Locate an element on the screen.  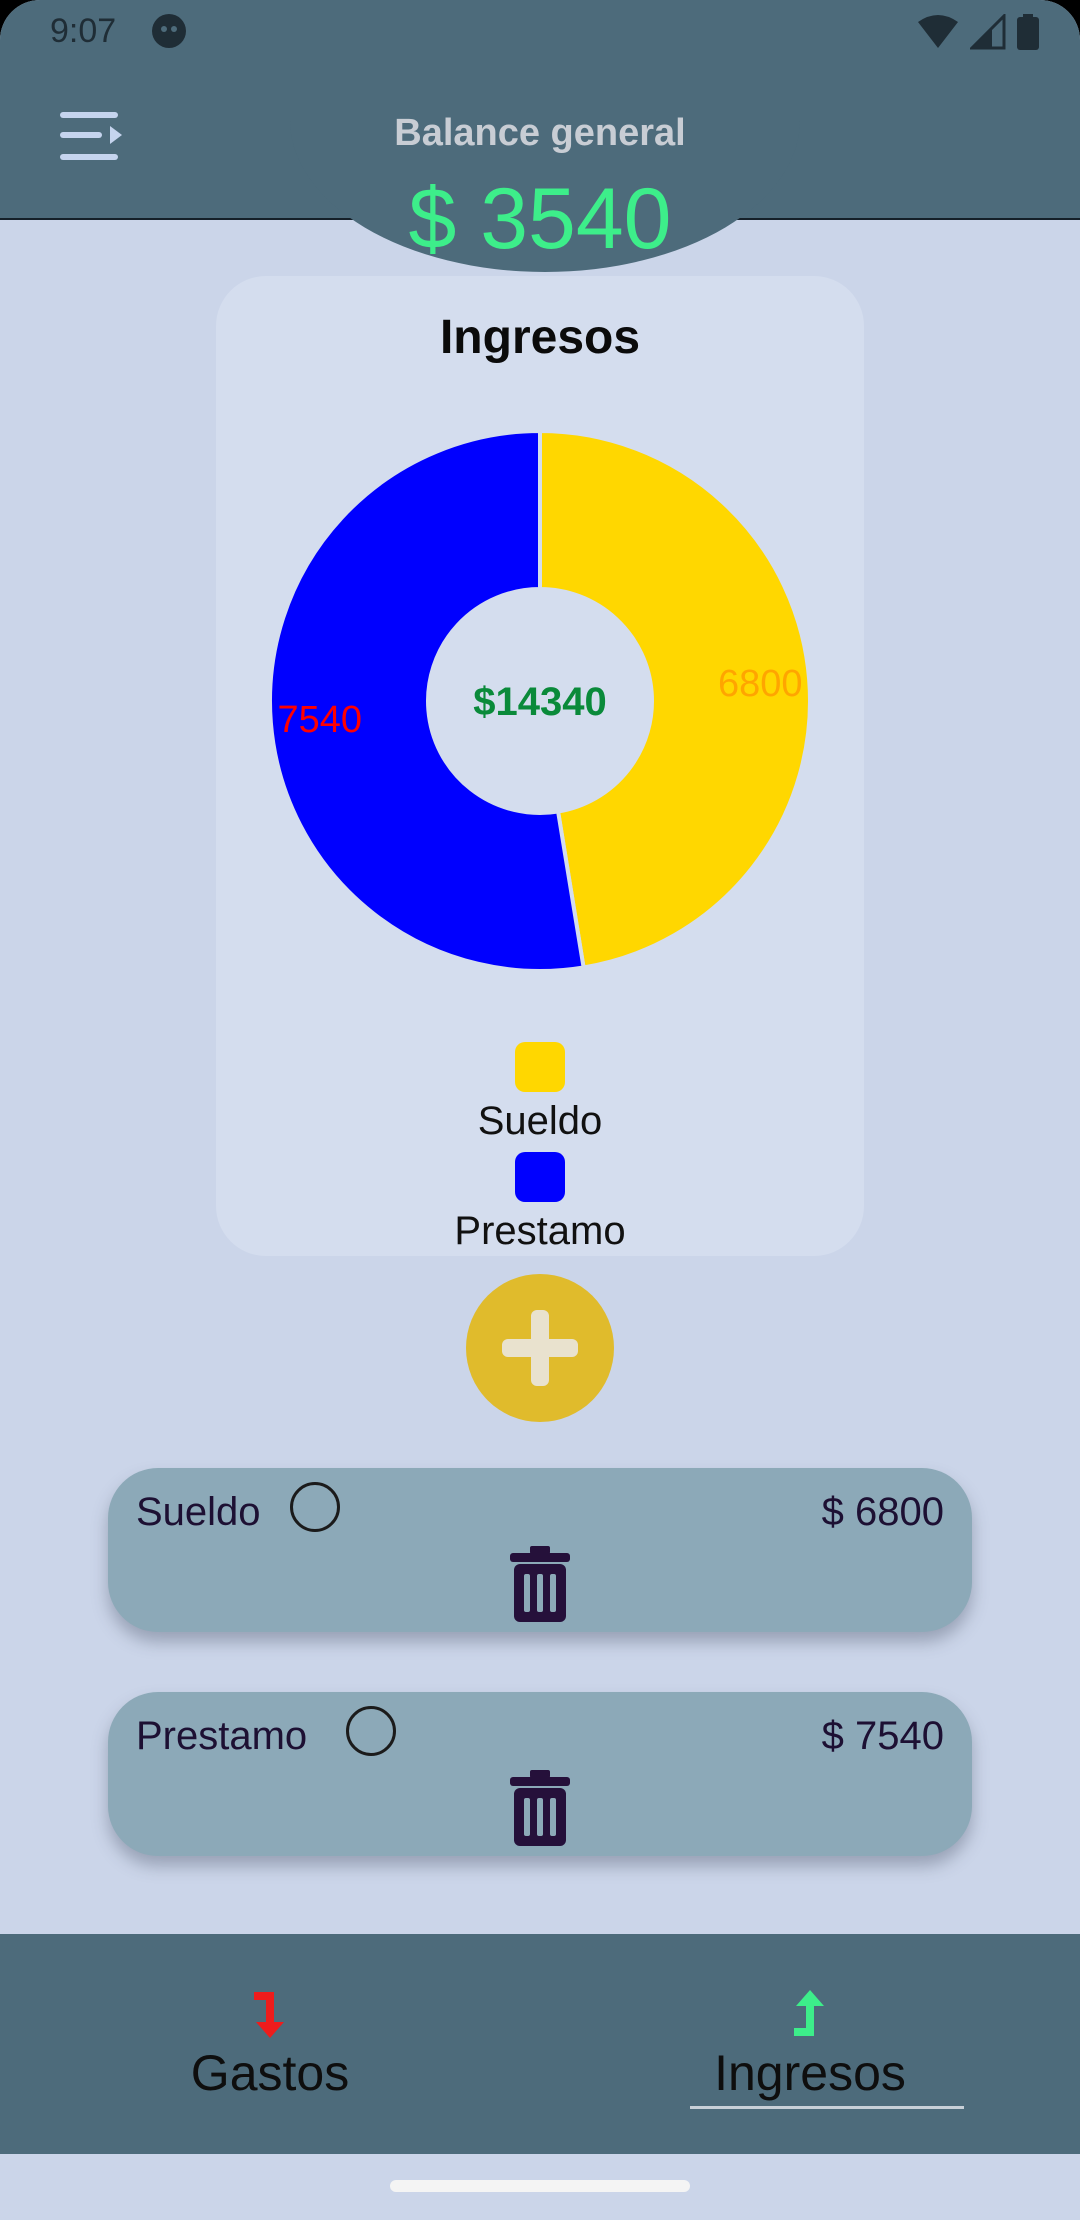
legend-item: Sueldo is located at coordinates (540, 1093).